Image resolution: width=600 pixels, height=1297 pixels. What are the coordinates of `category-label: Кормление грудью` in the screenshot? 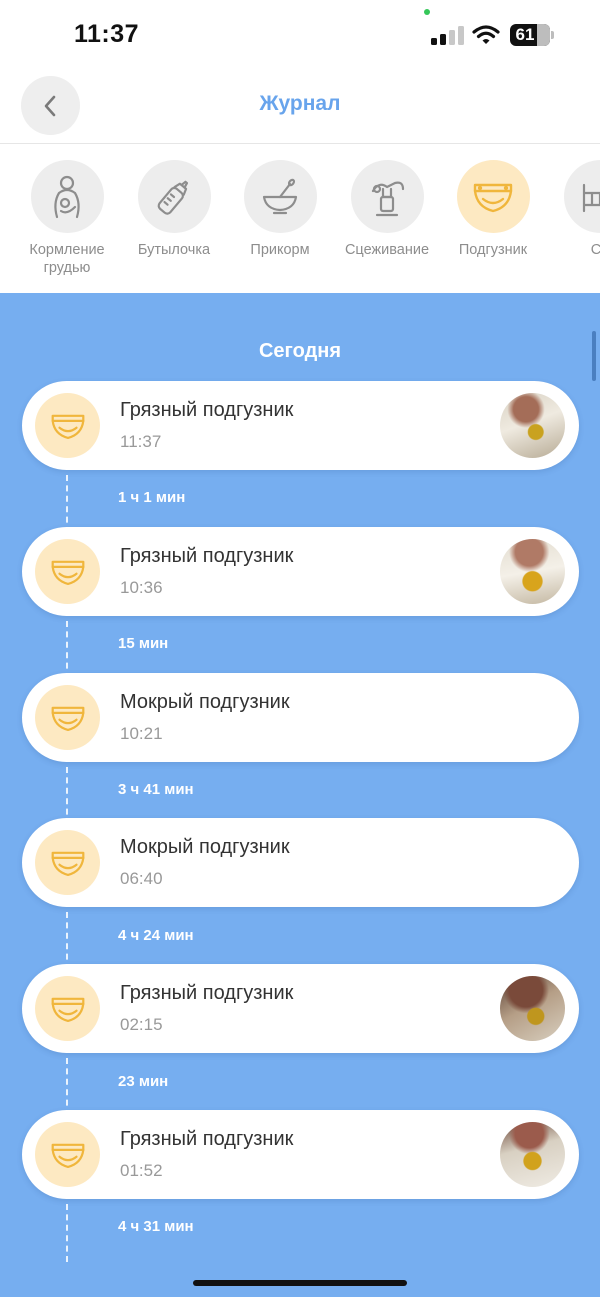 It's located at (67, 259).